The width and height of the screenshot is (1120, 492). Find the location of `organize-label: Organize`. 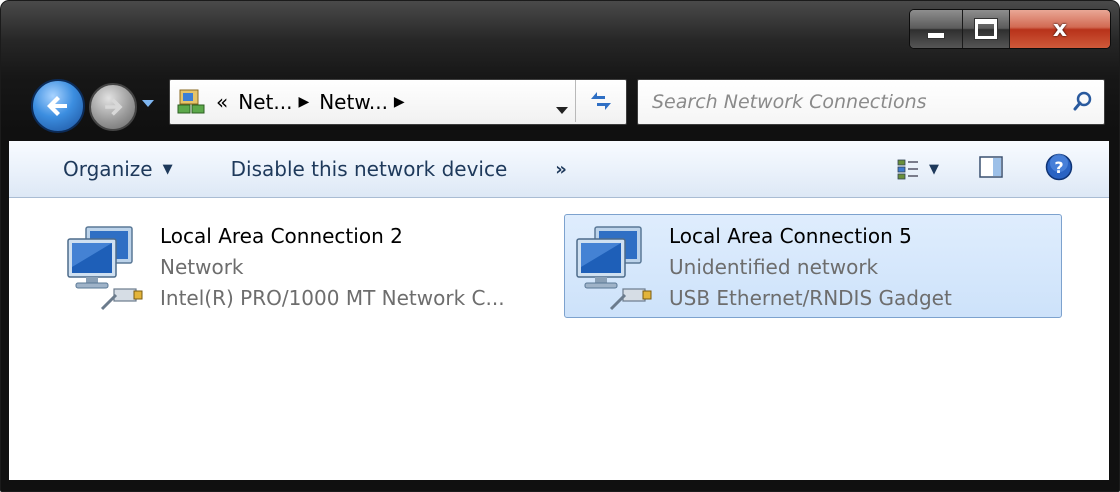

organize-label: Organize is located at coordinates (108, 169).